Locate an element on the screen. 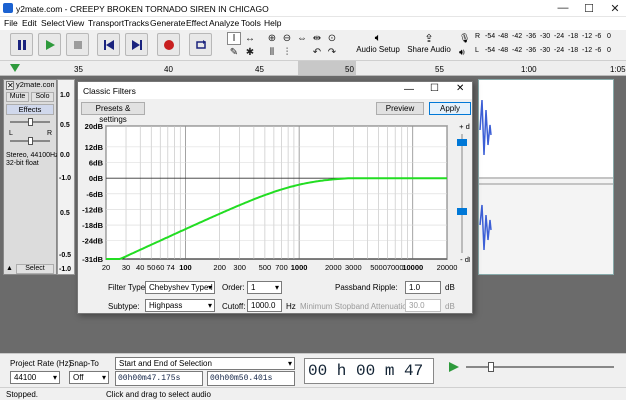 The height and width of the screenshot is (400, 626). filter-type-select: Chebyshev Type I is located at coordinates (180, 287).